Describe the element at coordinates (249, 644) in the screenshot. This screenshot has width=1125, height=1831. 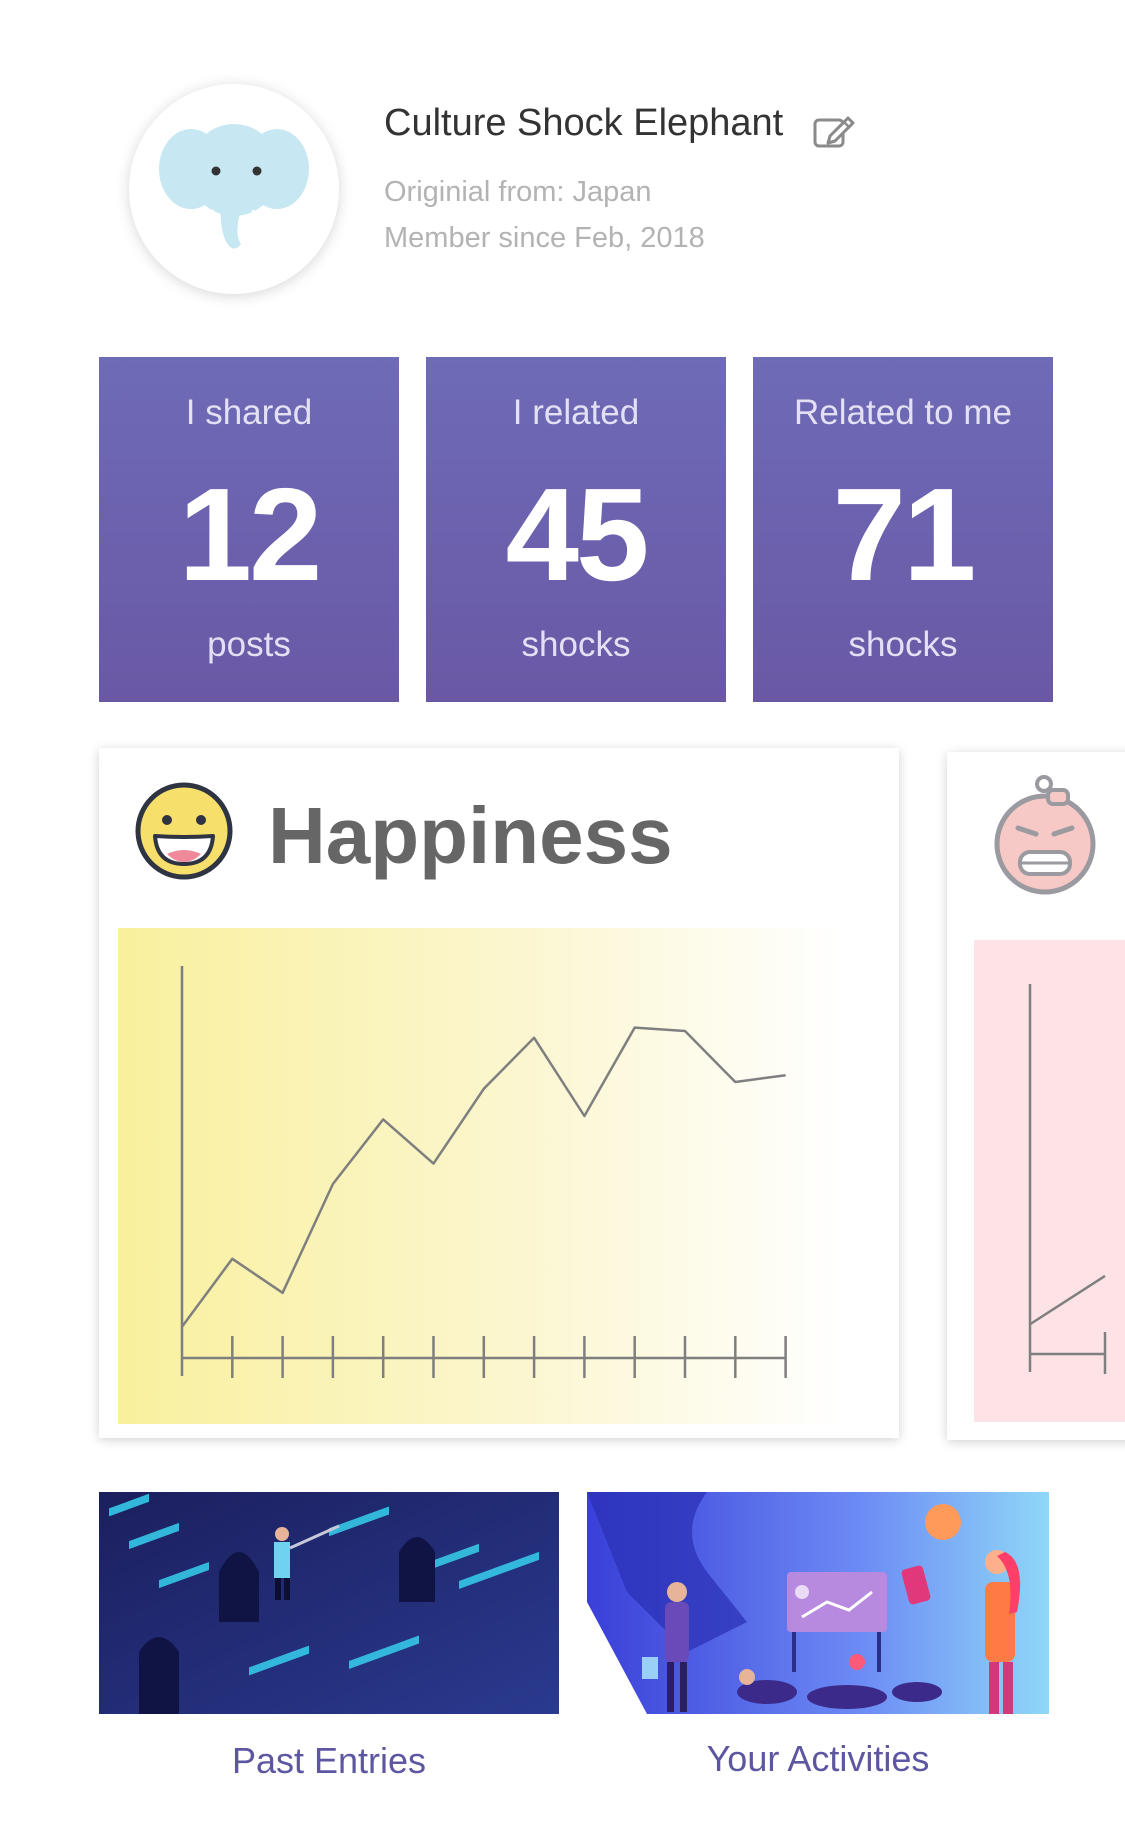
I see `stat-unit: posts` at that location.